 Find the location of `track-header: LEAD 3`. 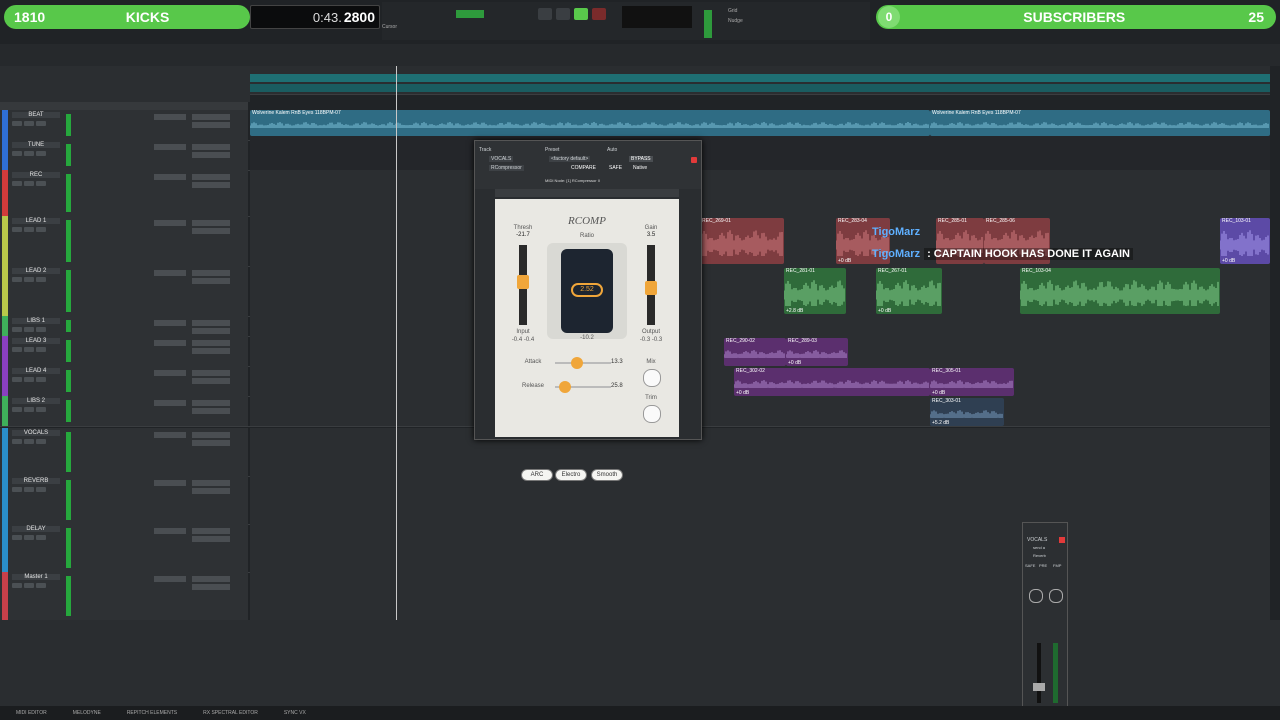

track-header: LEAD 3 is located at coordinates (124, 351).